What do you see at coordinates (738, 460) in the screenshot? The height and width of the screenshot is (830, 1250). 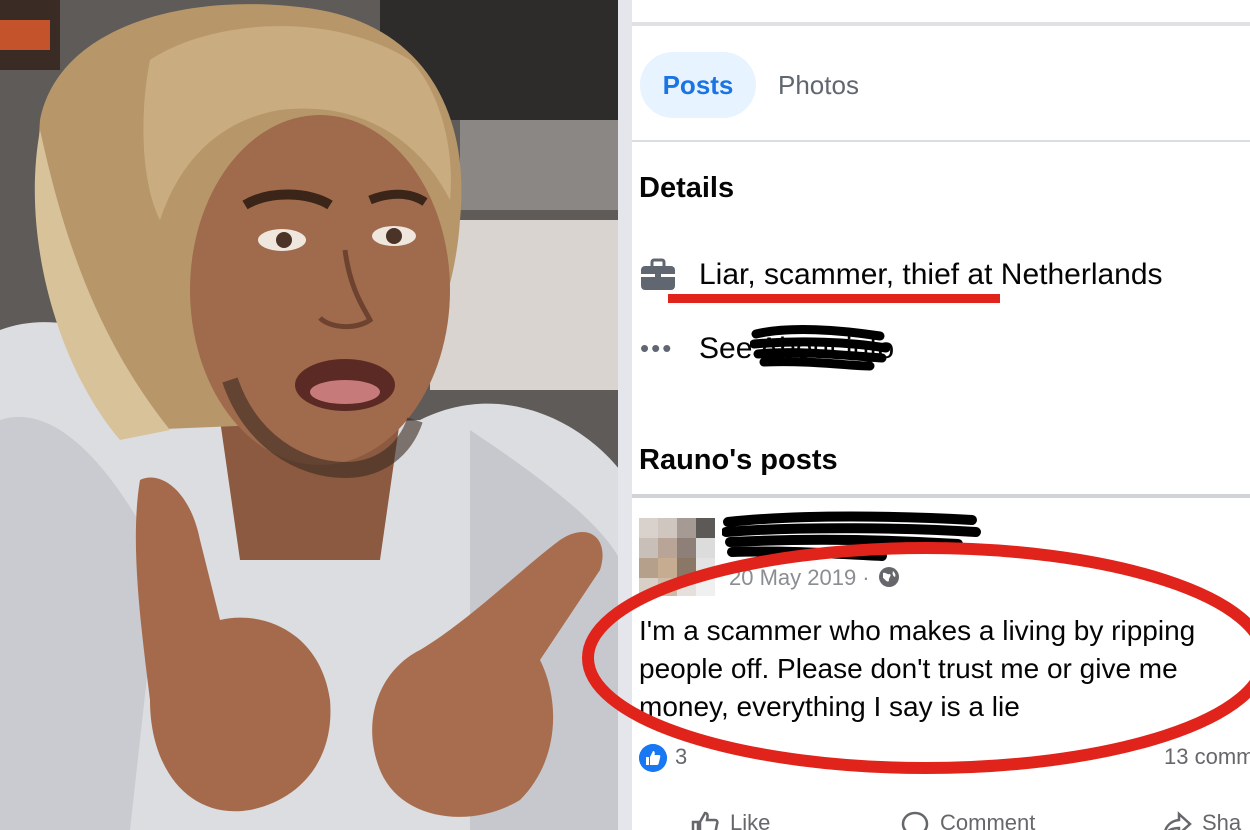 I see `posts-heading: Rauno's posts` at bounding box center [738, 460].